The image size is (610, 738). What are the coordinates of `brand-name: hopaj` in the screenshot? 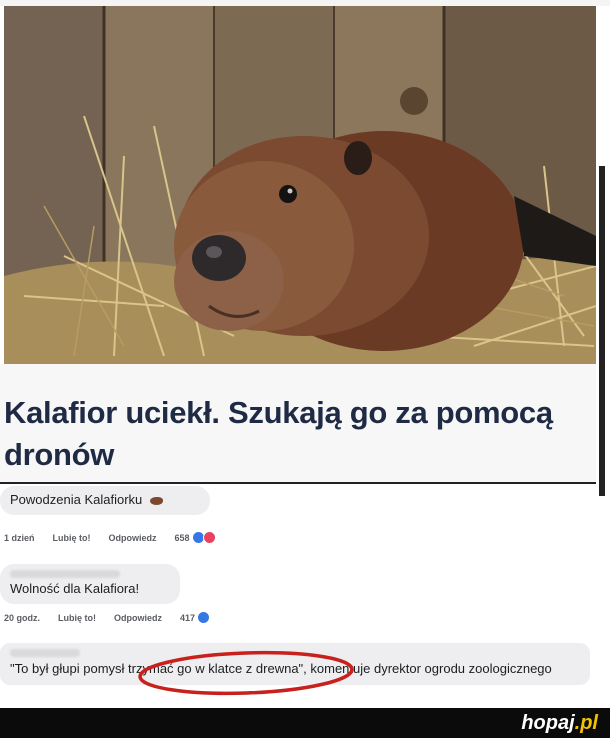 It's located at (548, 723).